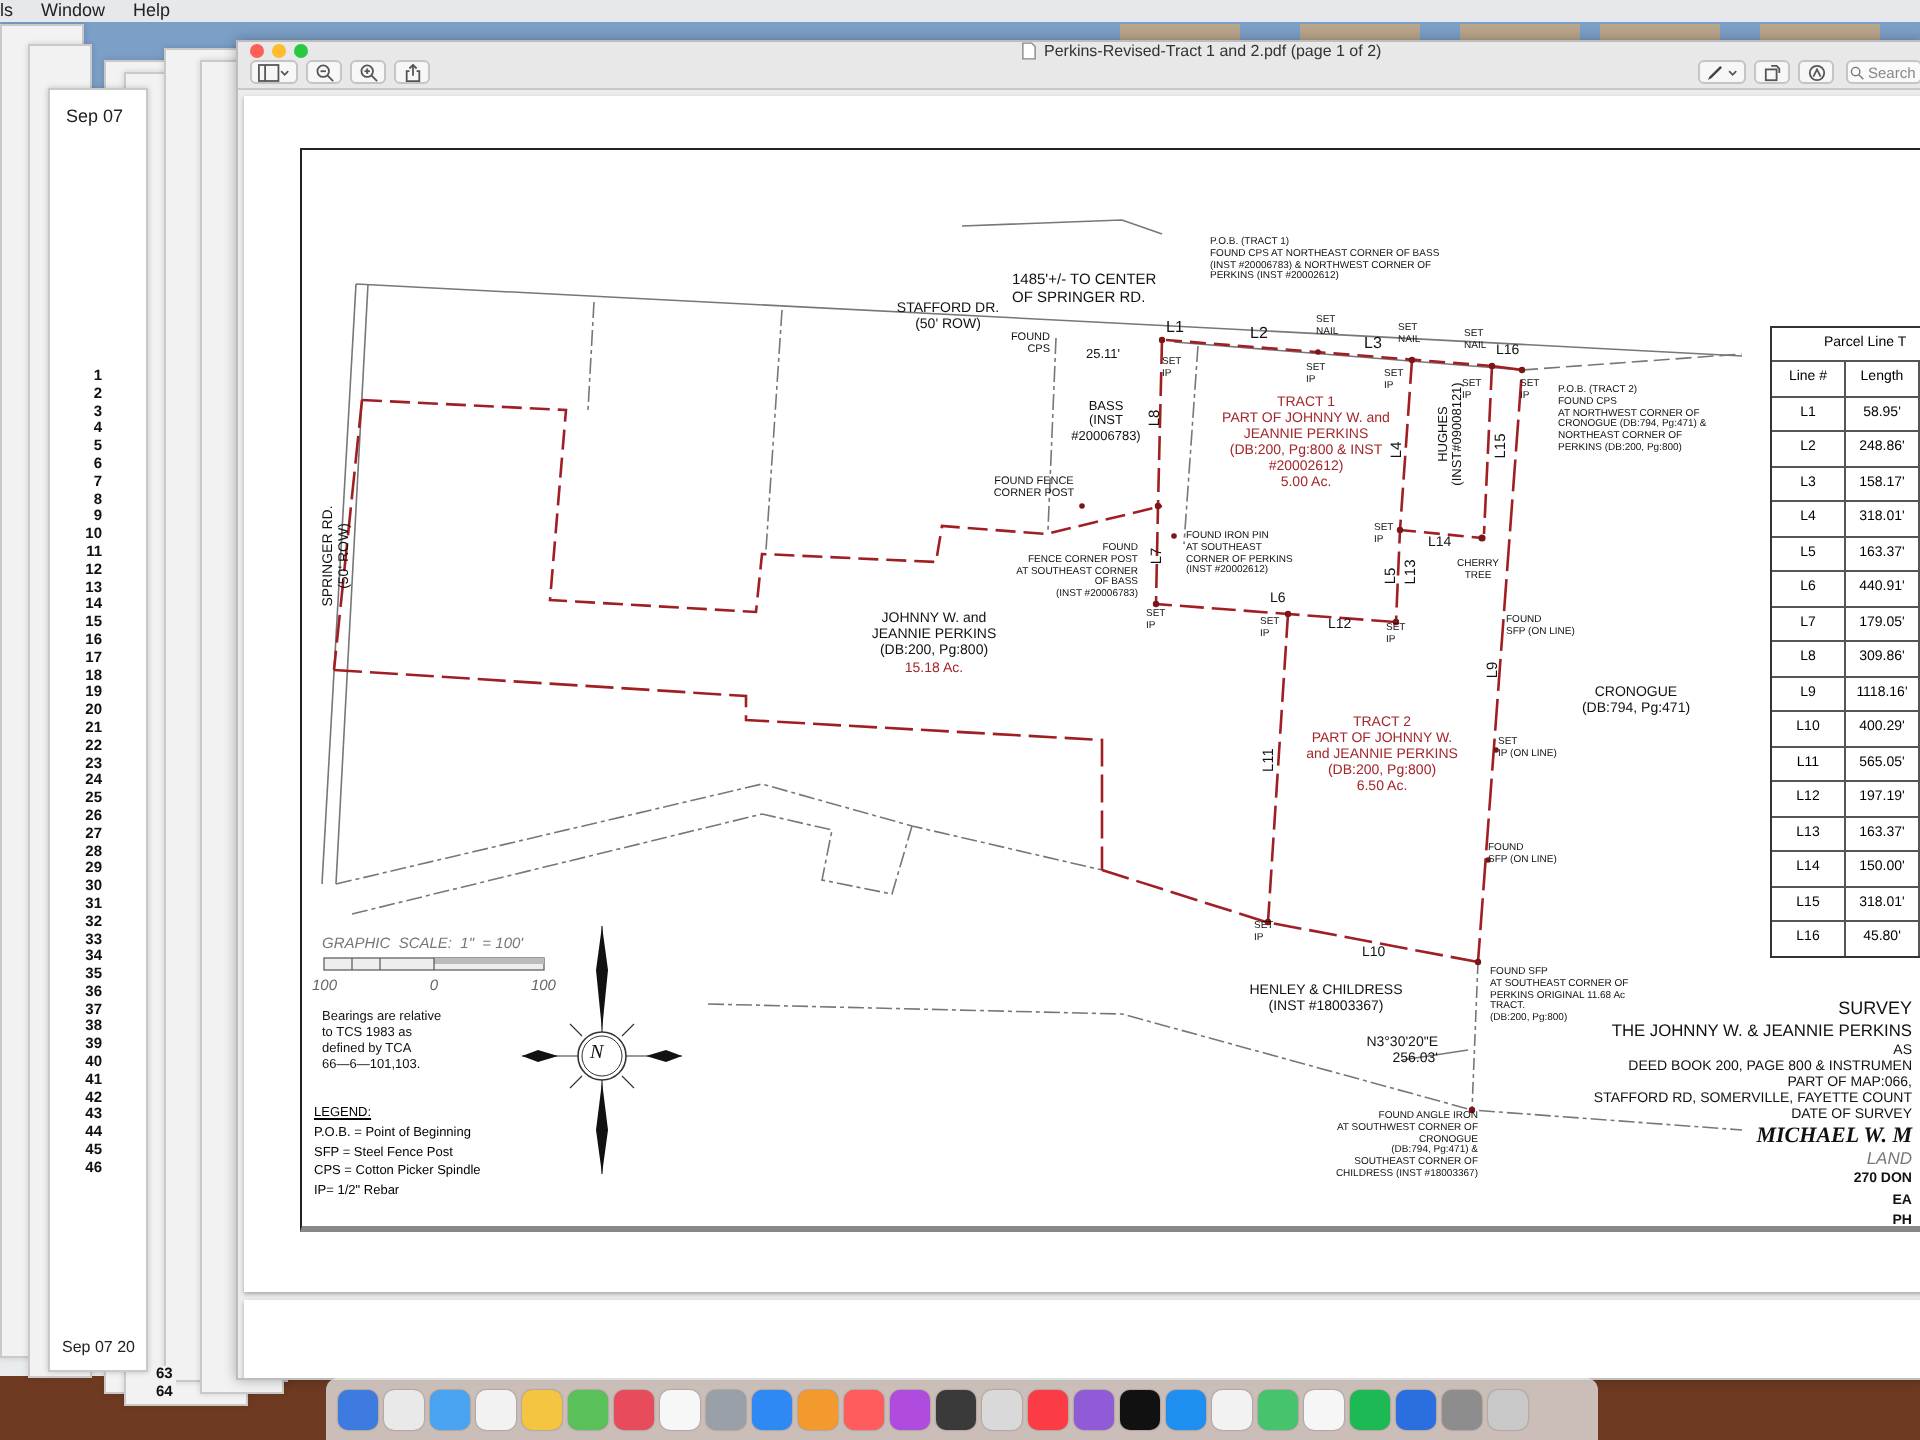  I want to click on document-icon, so click(1029, 51).